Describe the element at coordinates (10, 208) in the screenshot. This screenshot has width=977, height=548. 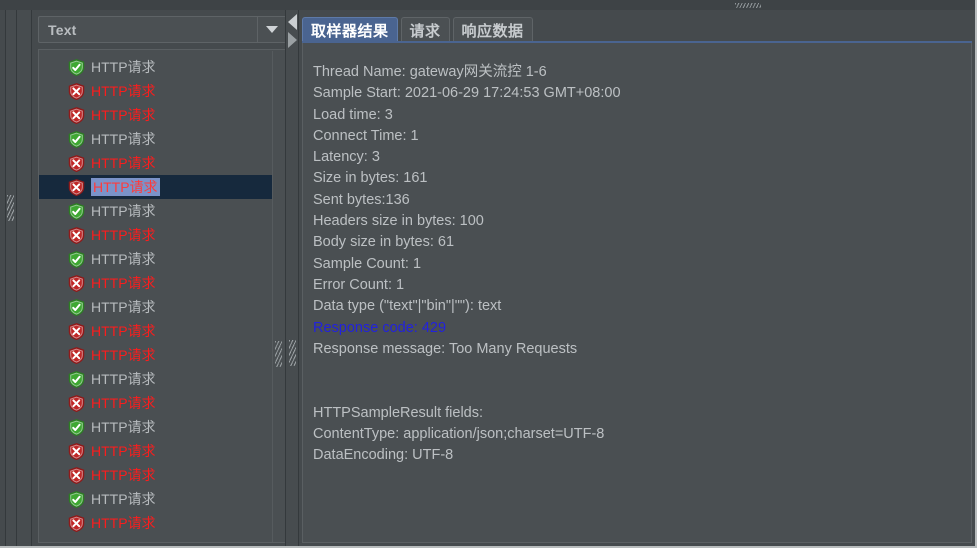
I see `left-splitter-grip-icon` at that location.